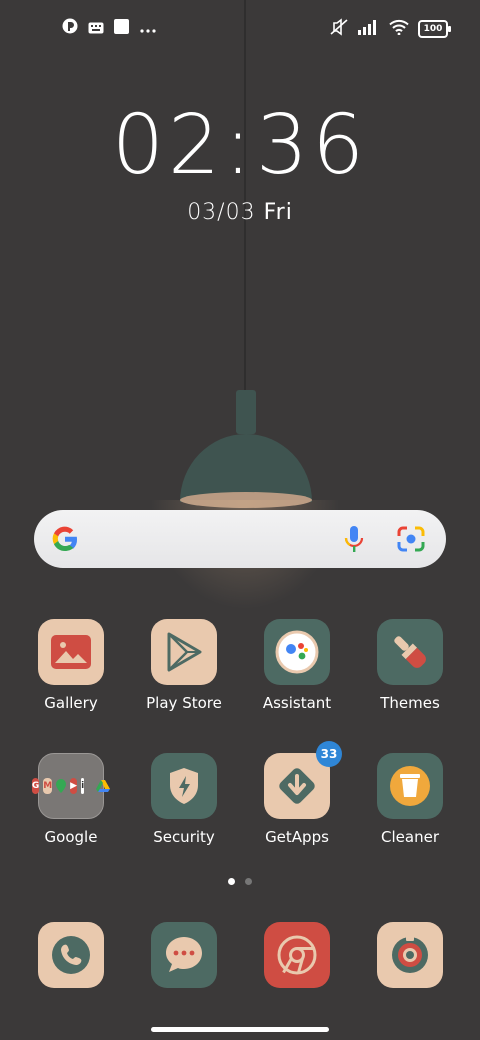 This screenshot has width=480, height=1040. Describe the element at coordinates (297, 652) in the screenshot. I see `assistant-icon` at that location.